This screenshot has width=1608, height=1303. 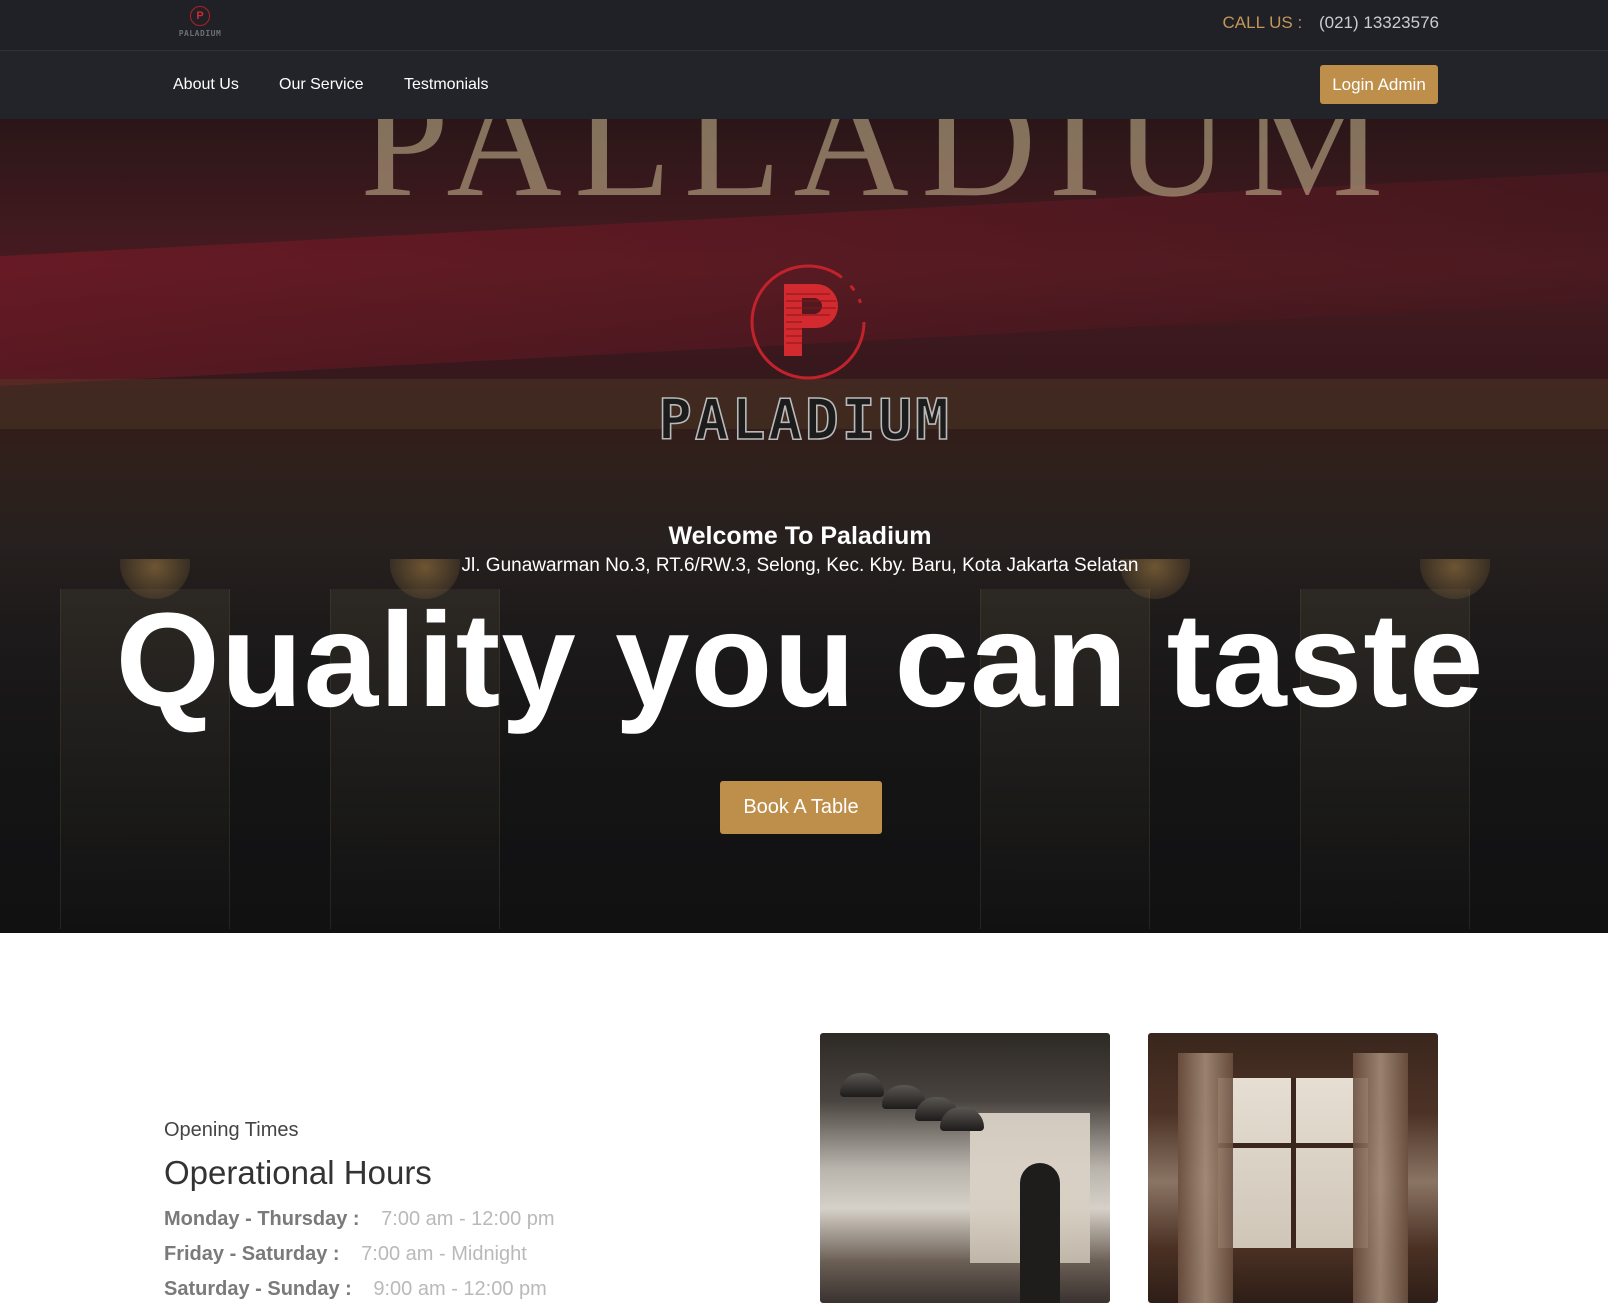 I want to click on phone-number: (021) 13323576, so click(x=1379, y=22).